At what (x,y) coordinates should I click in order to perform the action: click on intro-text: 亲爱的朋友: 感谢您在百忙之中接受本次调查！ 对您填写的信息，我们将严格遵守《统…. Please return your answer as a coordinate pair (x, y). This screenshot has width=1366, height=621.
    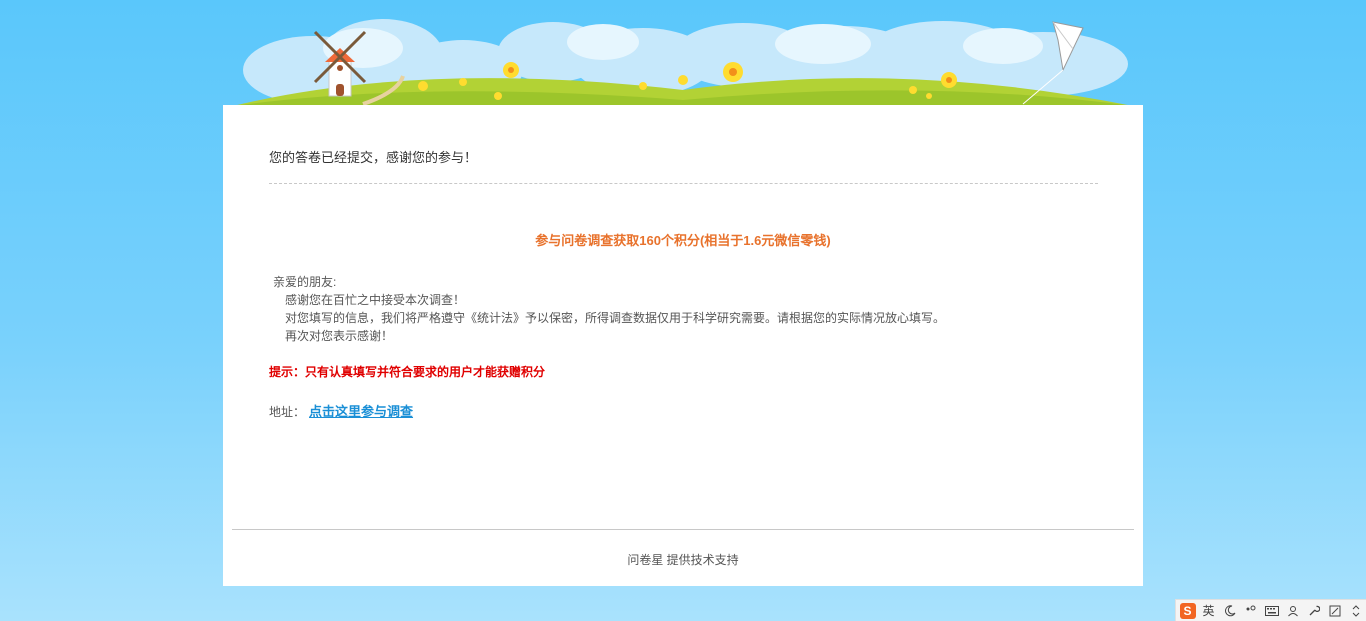
    Looking at the image, I should click on (609, 309).